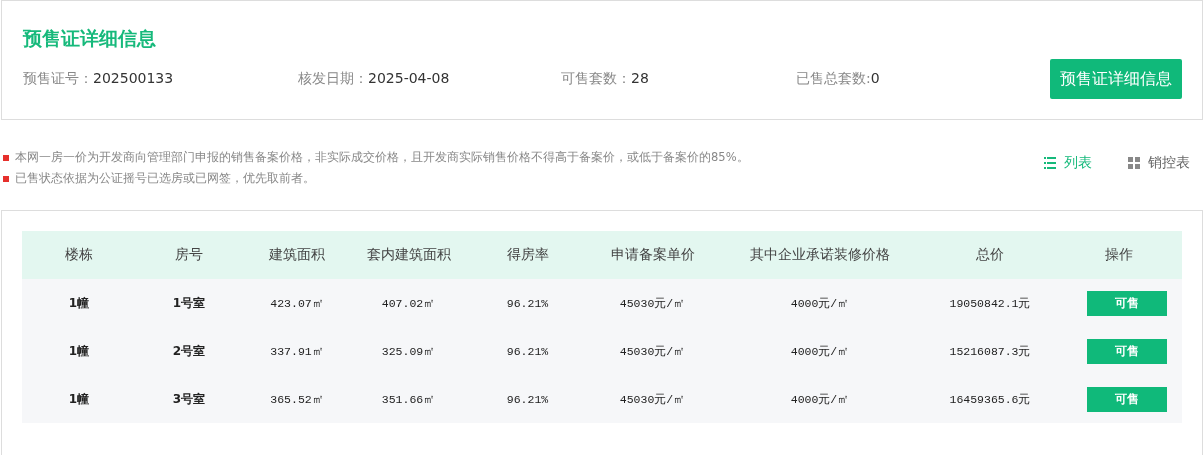  I want to click on field-label: 核发日期：, so click(333, 78).